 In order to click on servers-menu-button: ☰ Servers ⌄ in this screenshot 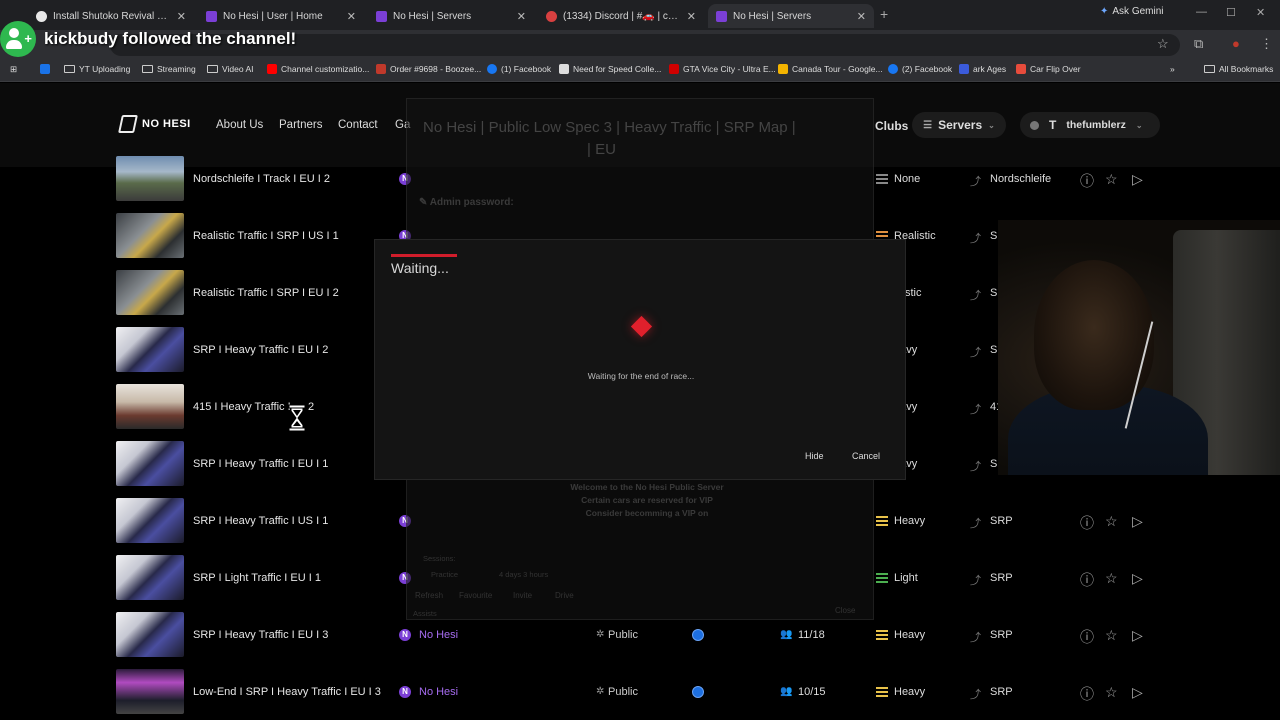, I will do `click(959, 125)`.